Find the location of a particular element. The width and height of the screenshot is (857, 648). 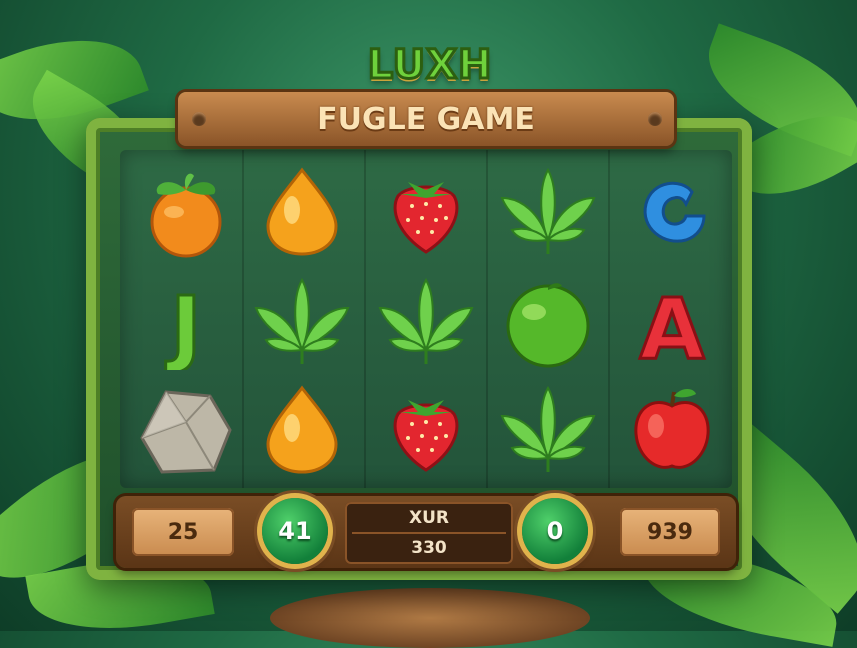

symbol-orange is located at coordinates (186, 212).